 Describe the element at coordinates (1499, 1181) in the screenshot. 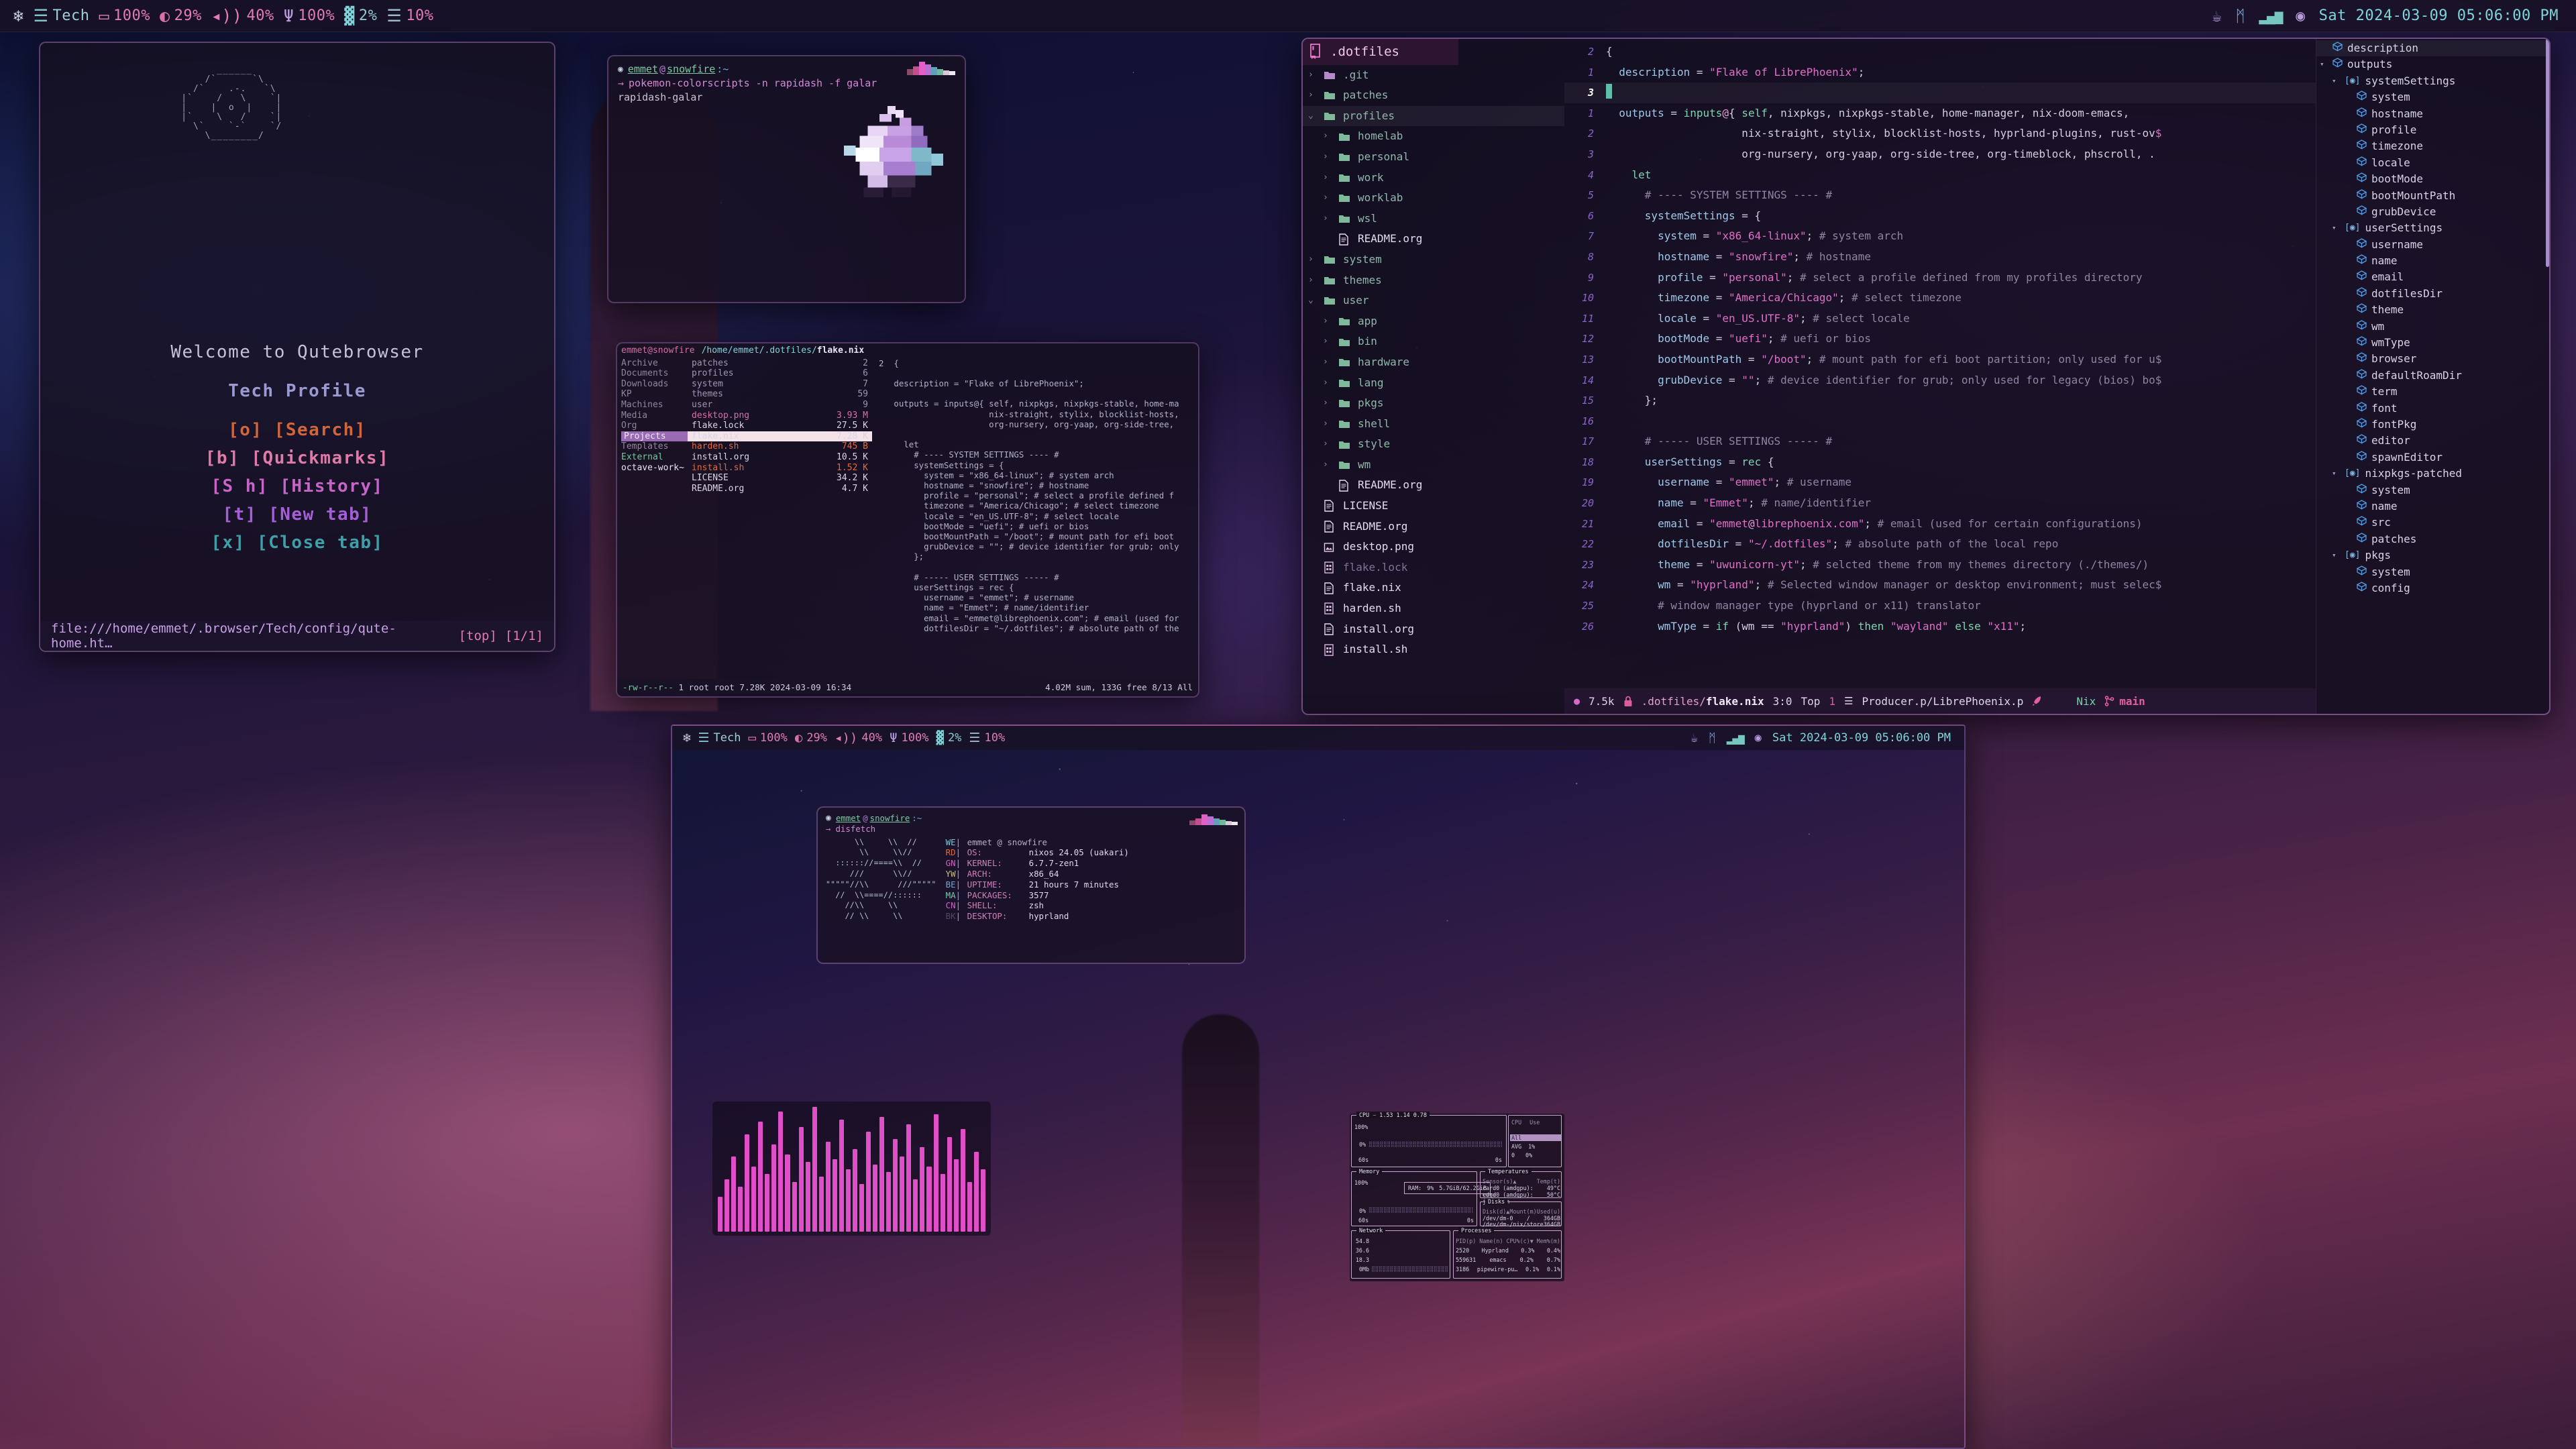

I see `temp-header-sensor: Sensor(s)▲` at that location.